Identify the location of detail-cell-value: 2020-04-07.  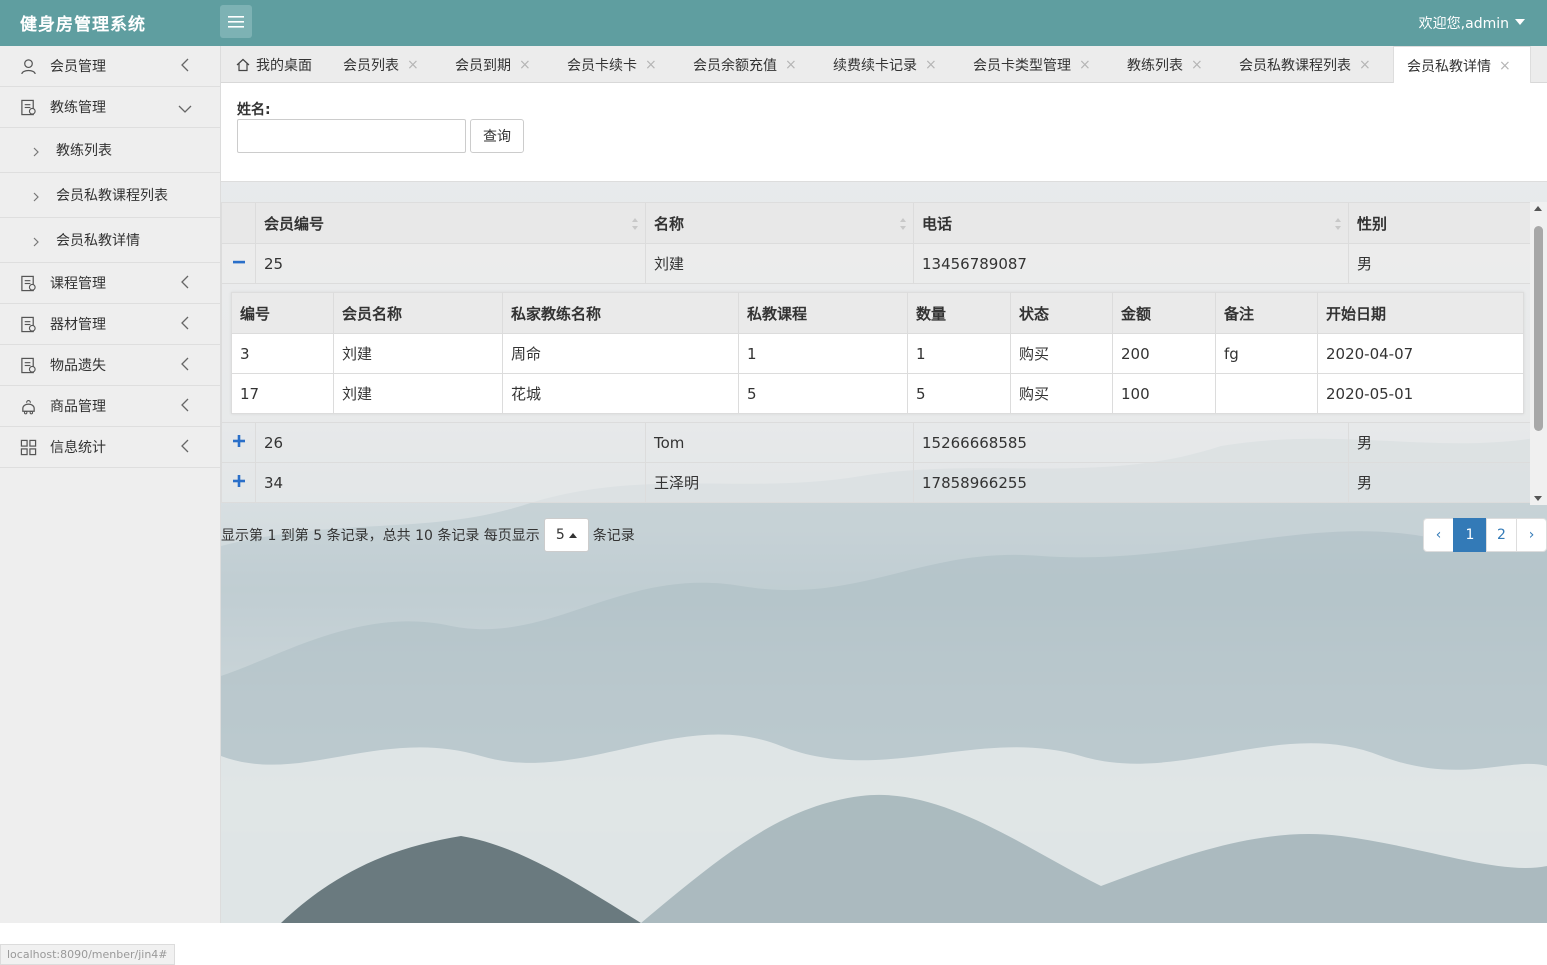
(1420, 353).